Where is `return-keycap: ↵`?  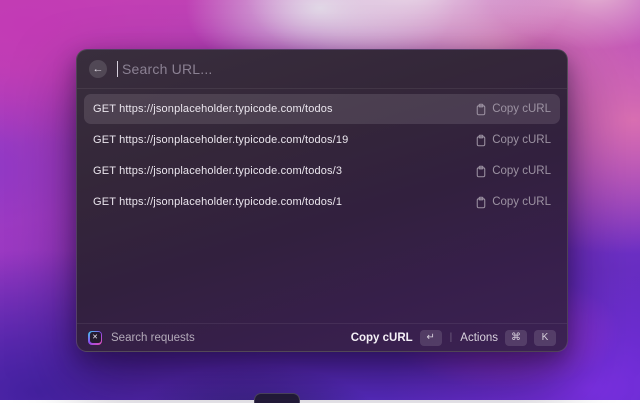
return-keycap: ↵ is located at coordinates (430, 337).